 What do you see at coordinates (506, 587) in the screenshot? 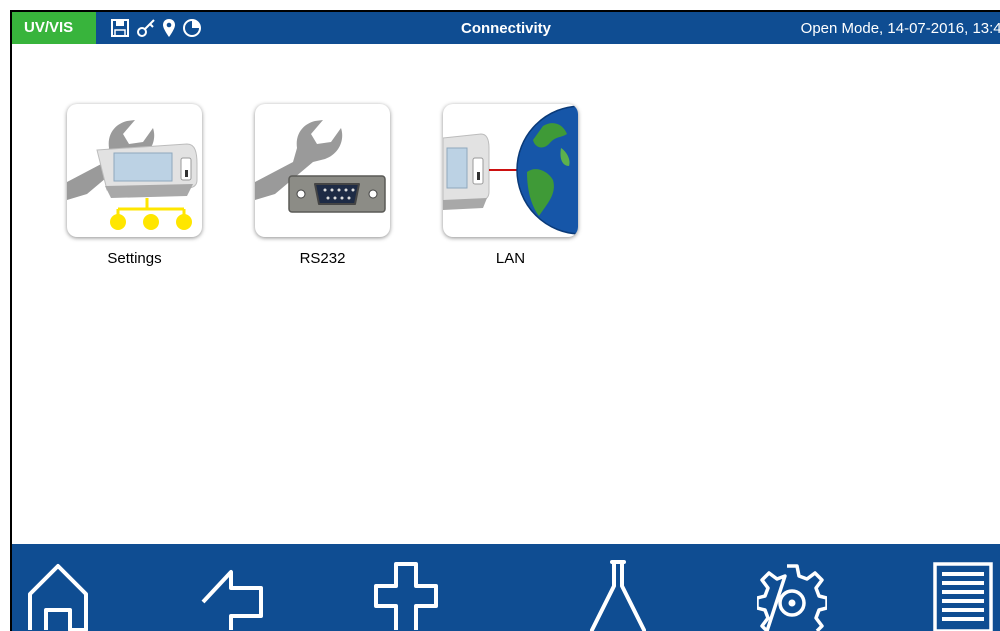
I see `bottom-nav-bar` at bounding box center [506, 587].